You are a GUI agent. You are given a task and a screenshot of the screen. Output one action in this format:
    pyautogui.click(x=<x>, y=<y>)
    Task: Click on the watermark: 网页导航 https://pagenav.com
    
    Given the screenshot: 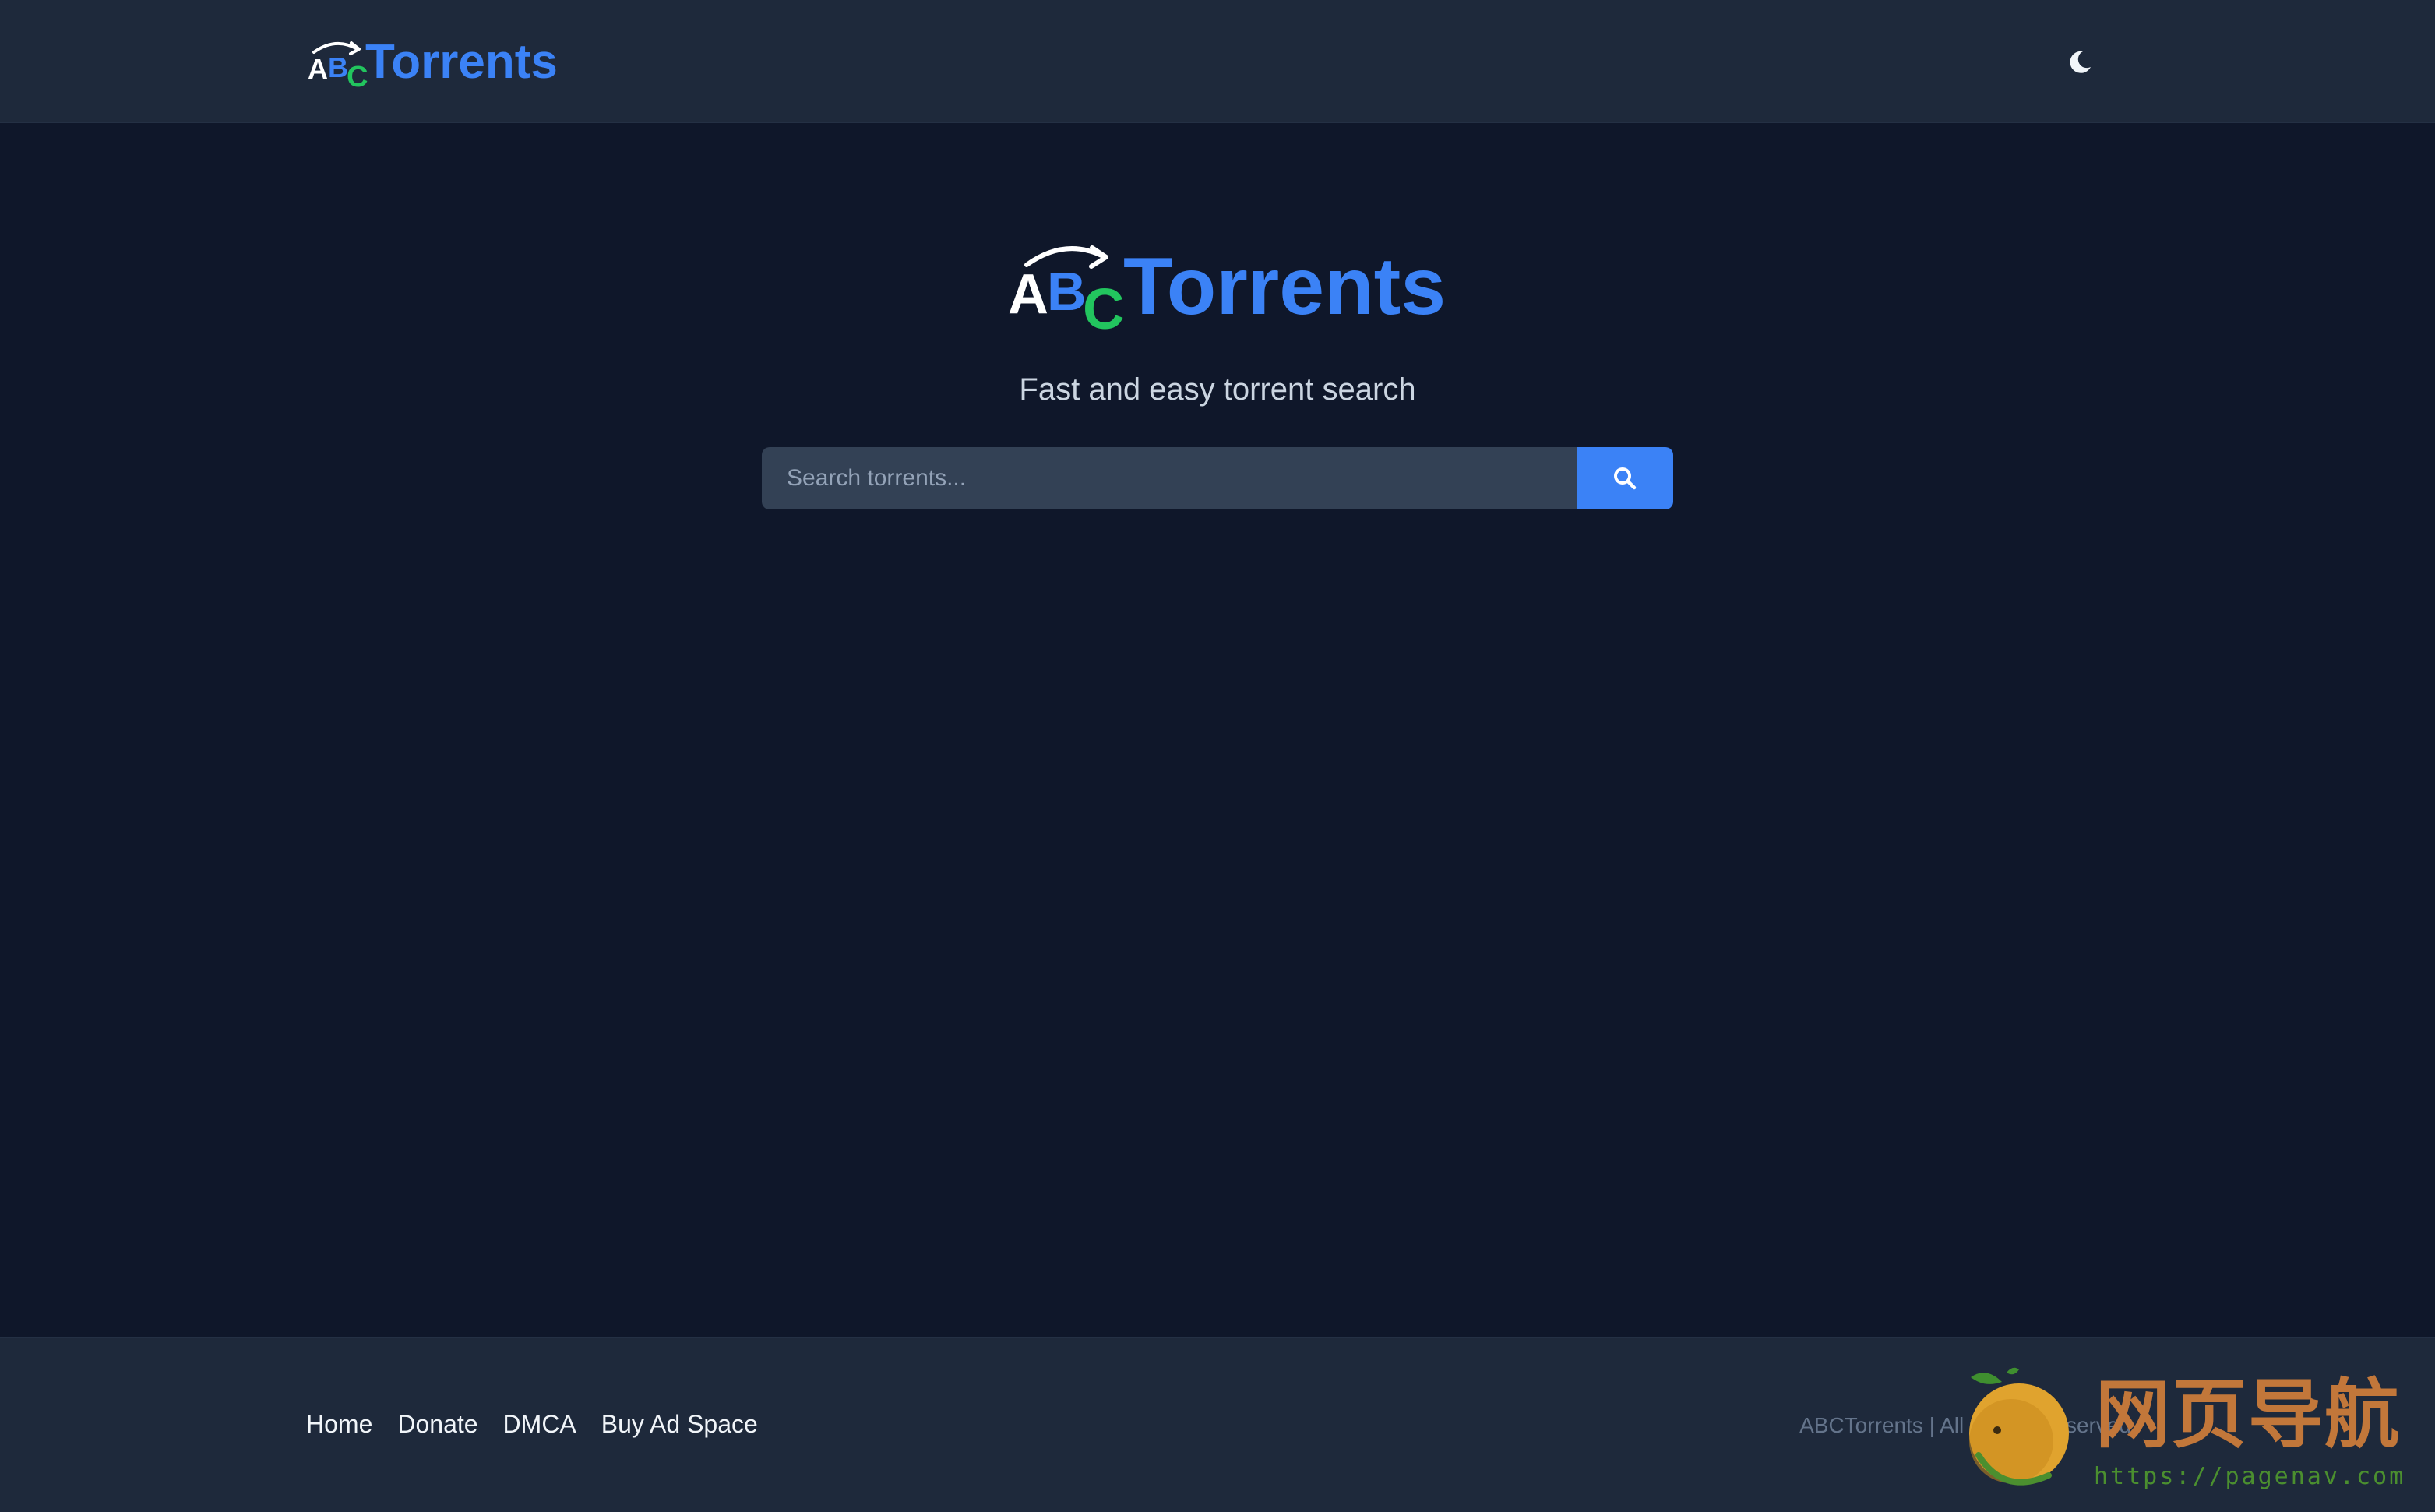 What is the action you would take?
    pyautogui.click(x=2181, y=1436)
    